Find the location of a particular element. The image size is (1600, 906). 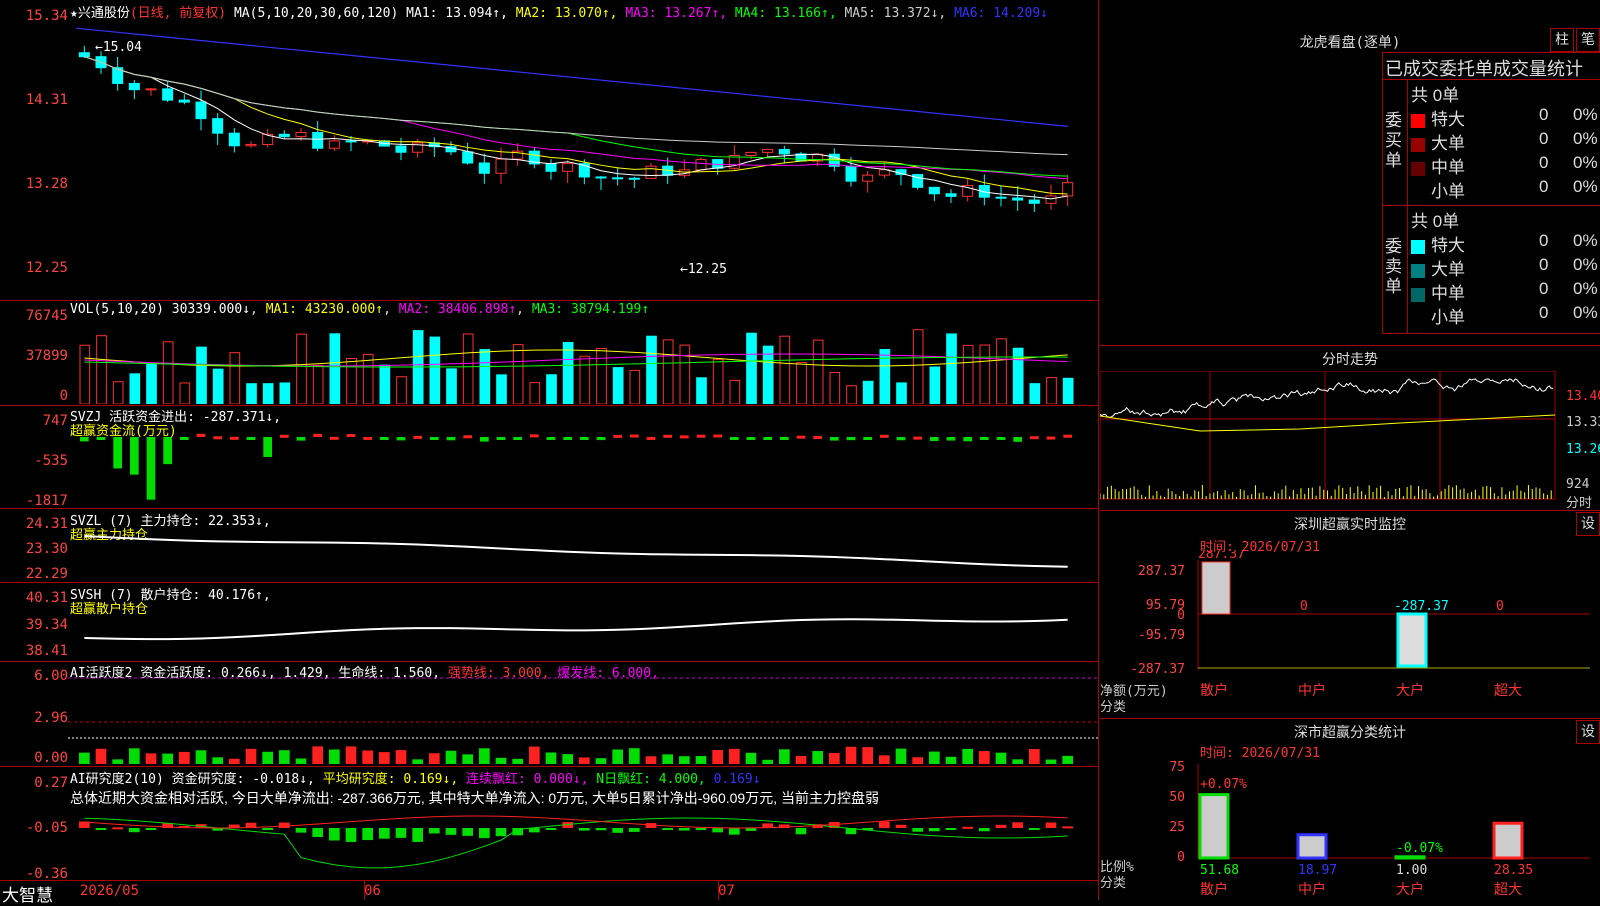

y-tick: 2.96 is located at coordinates (51, 718).